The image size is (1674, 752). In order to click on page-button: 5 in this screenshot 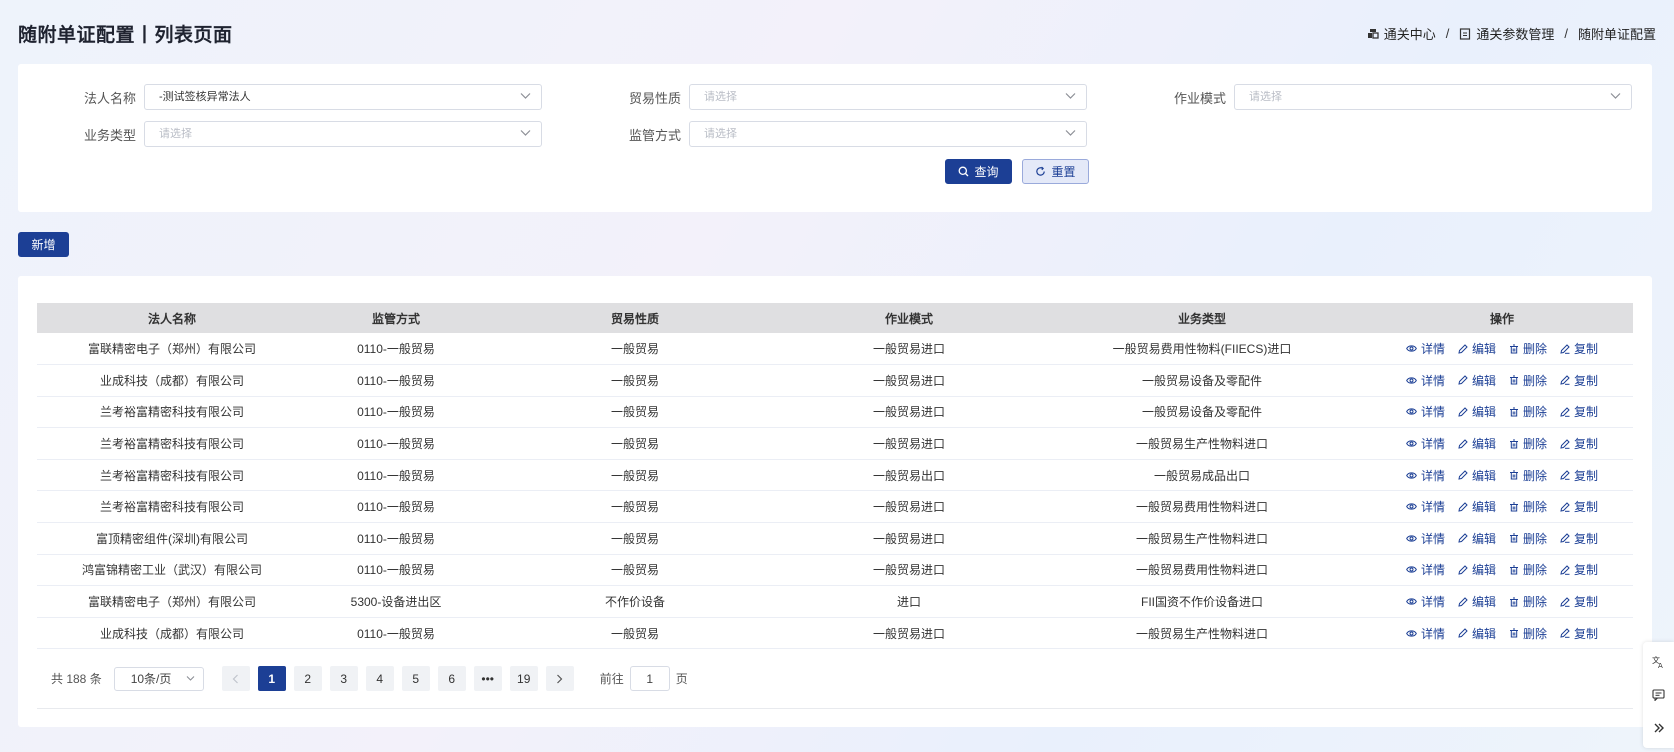, I will do `click(415, 678)`.